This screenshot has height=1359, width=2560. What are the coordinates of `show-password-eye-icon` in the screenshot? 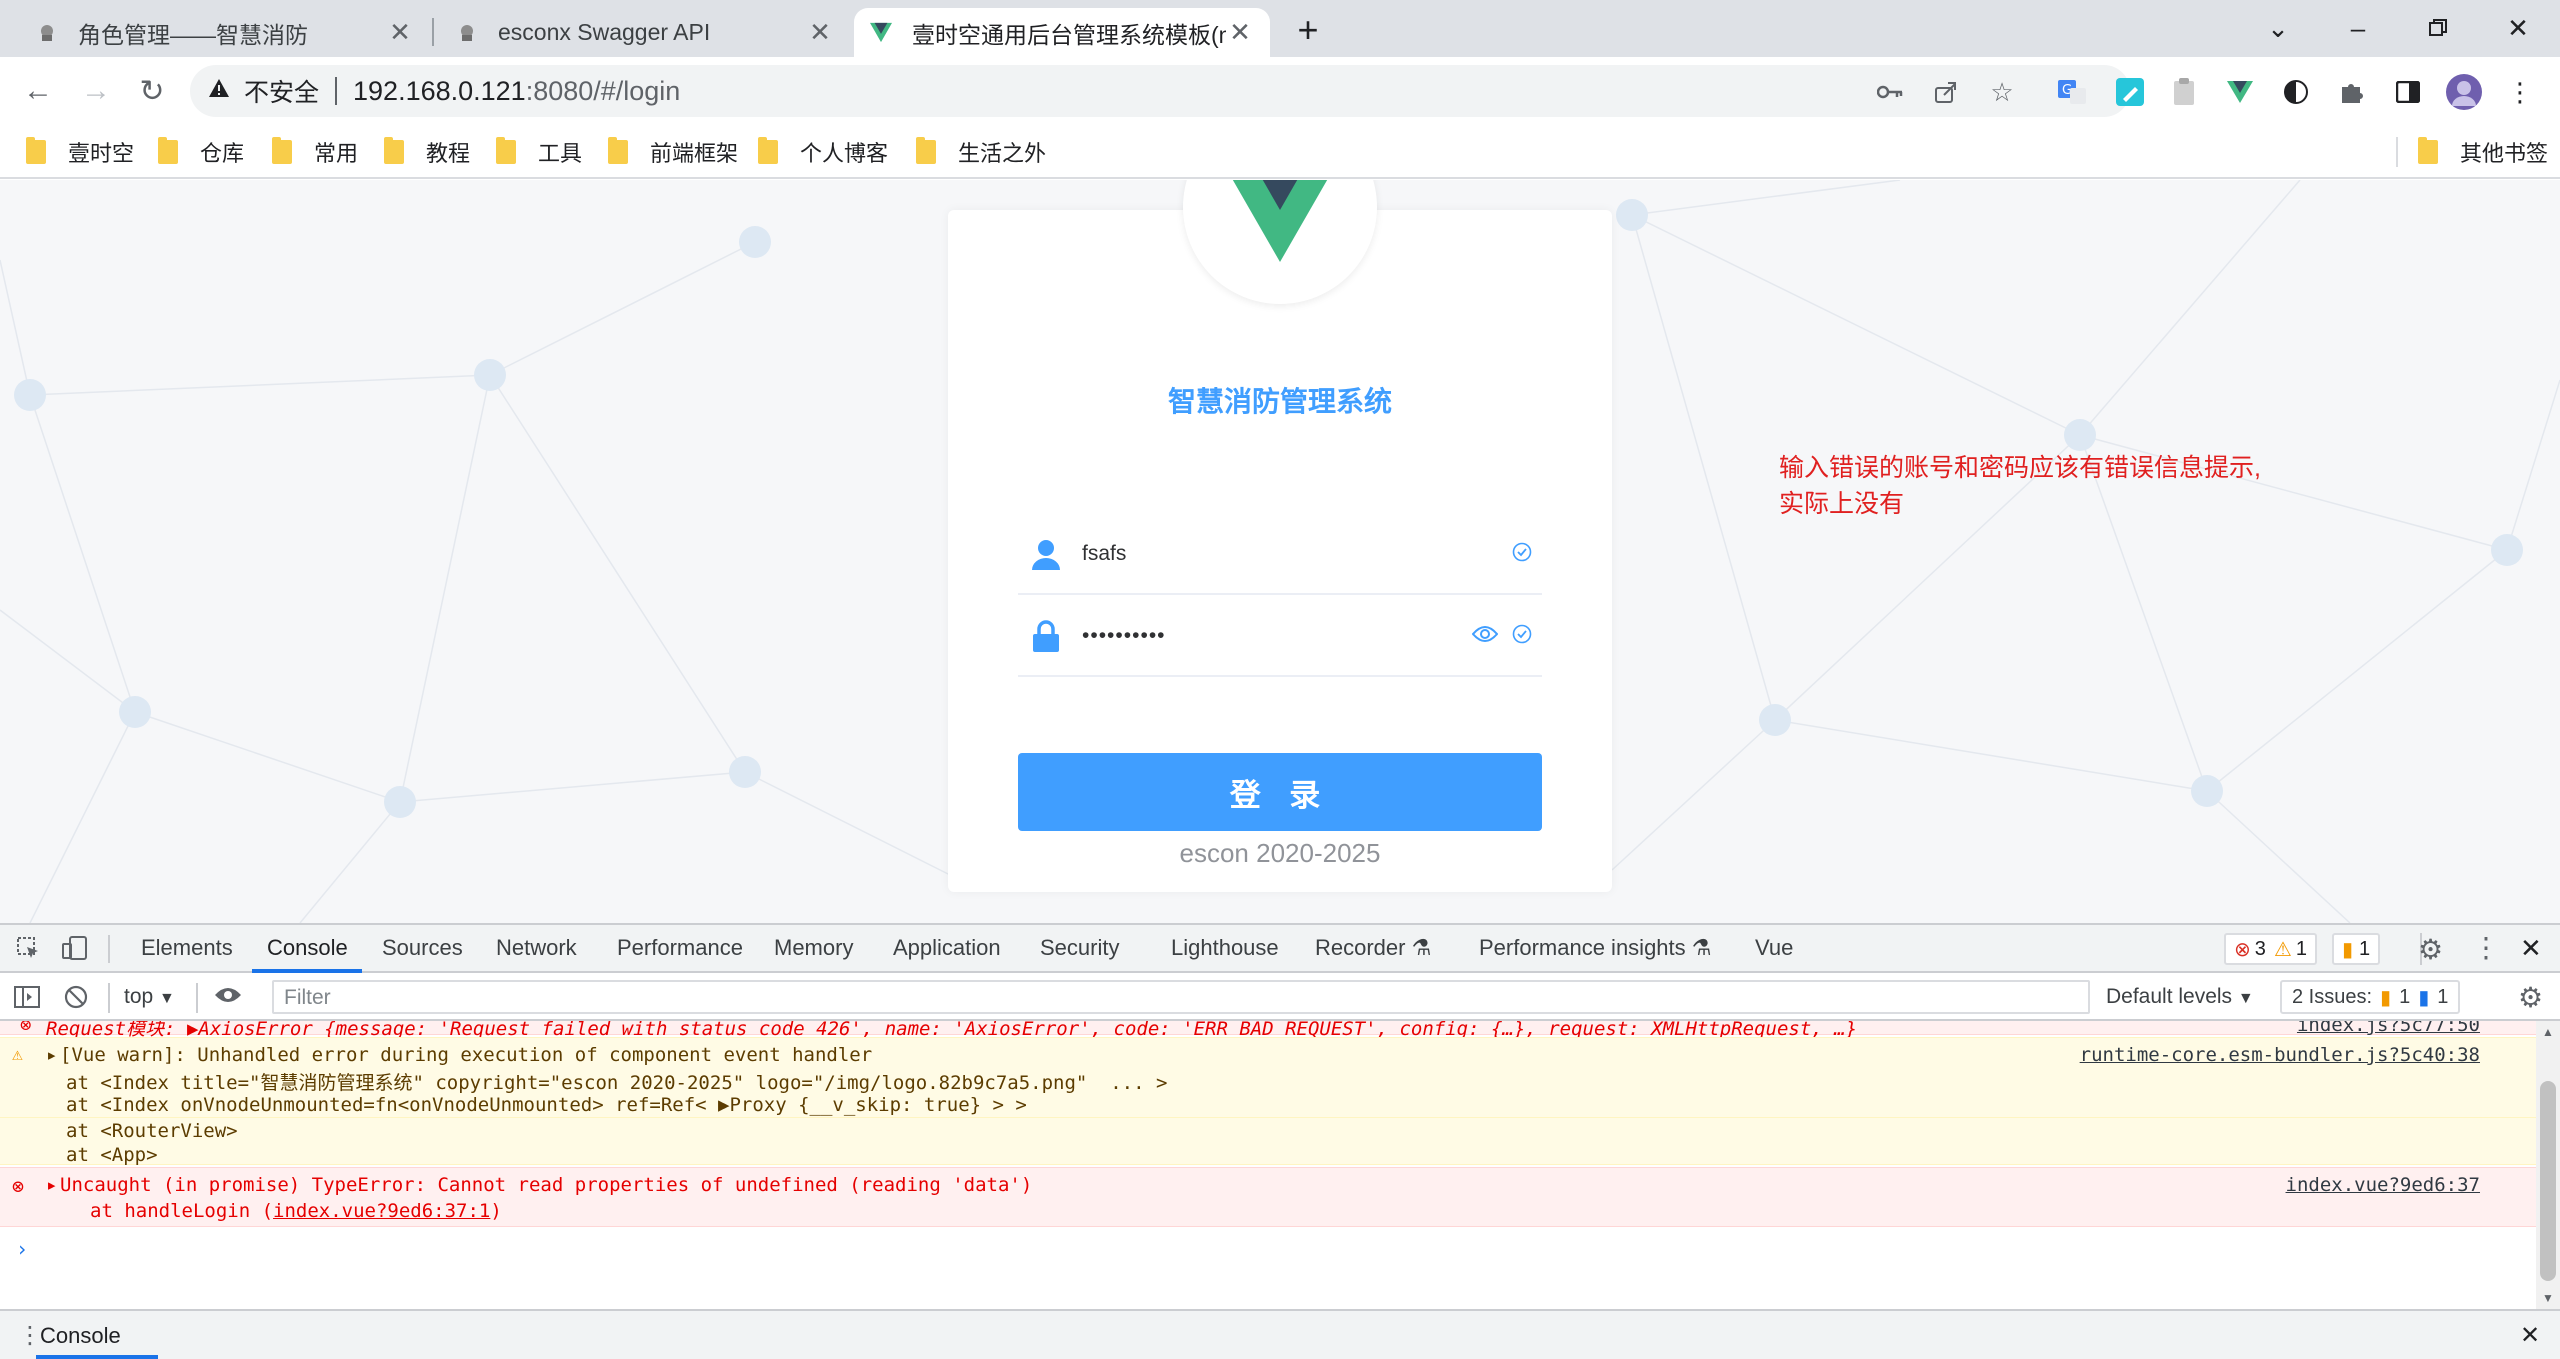 It's located at (1485, 636).